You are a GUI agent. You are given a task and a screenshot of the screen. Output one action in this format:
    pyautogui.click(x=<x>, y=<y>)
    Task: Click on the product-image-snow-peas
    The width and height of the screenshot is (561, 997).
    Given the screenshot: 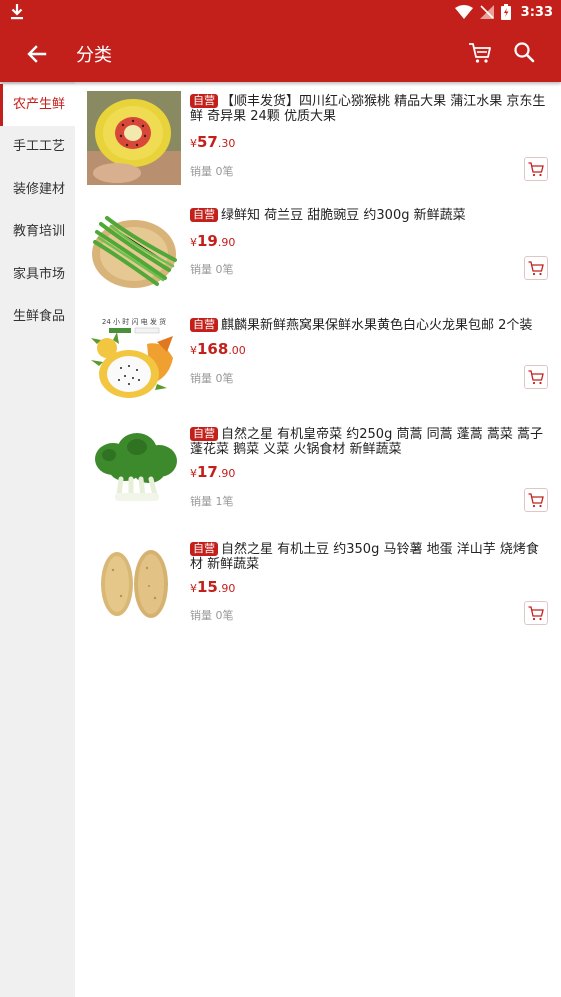 What is the action you would take?
    pyautogui.click(x=134, y=251)
    